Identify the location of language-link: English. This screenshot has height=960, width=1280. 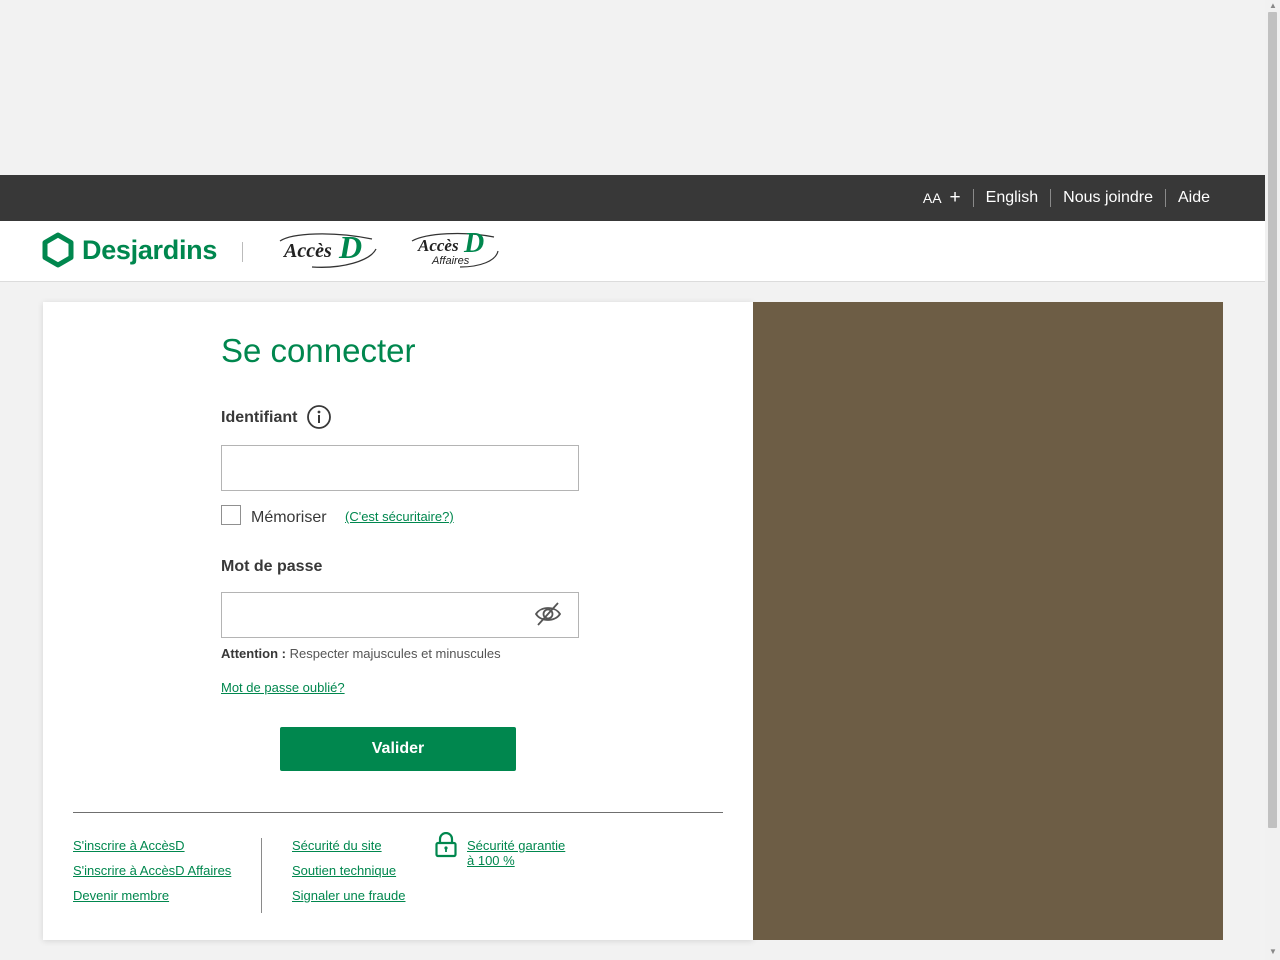
(1012, 198).